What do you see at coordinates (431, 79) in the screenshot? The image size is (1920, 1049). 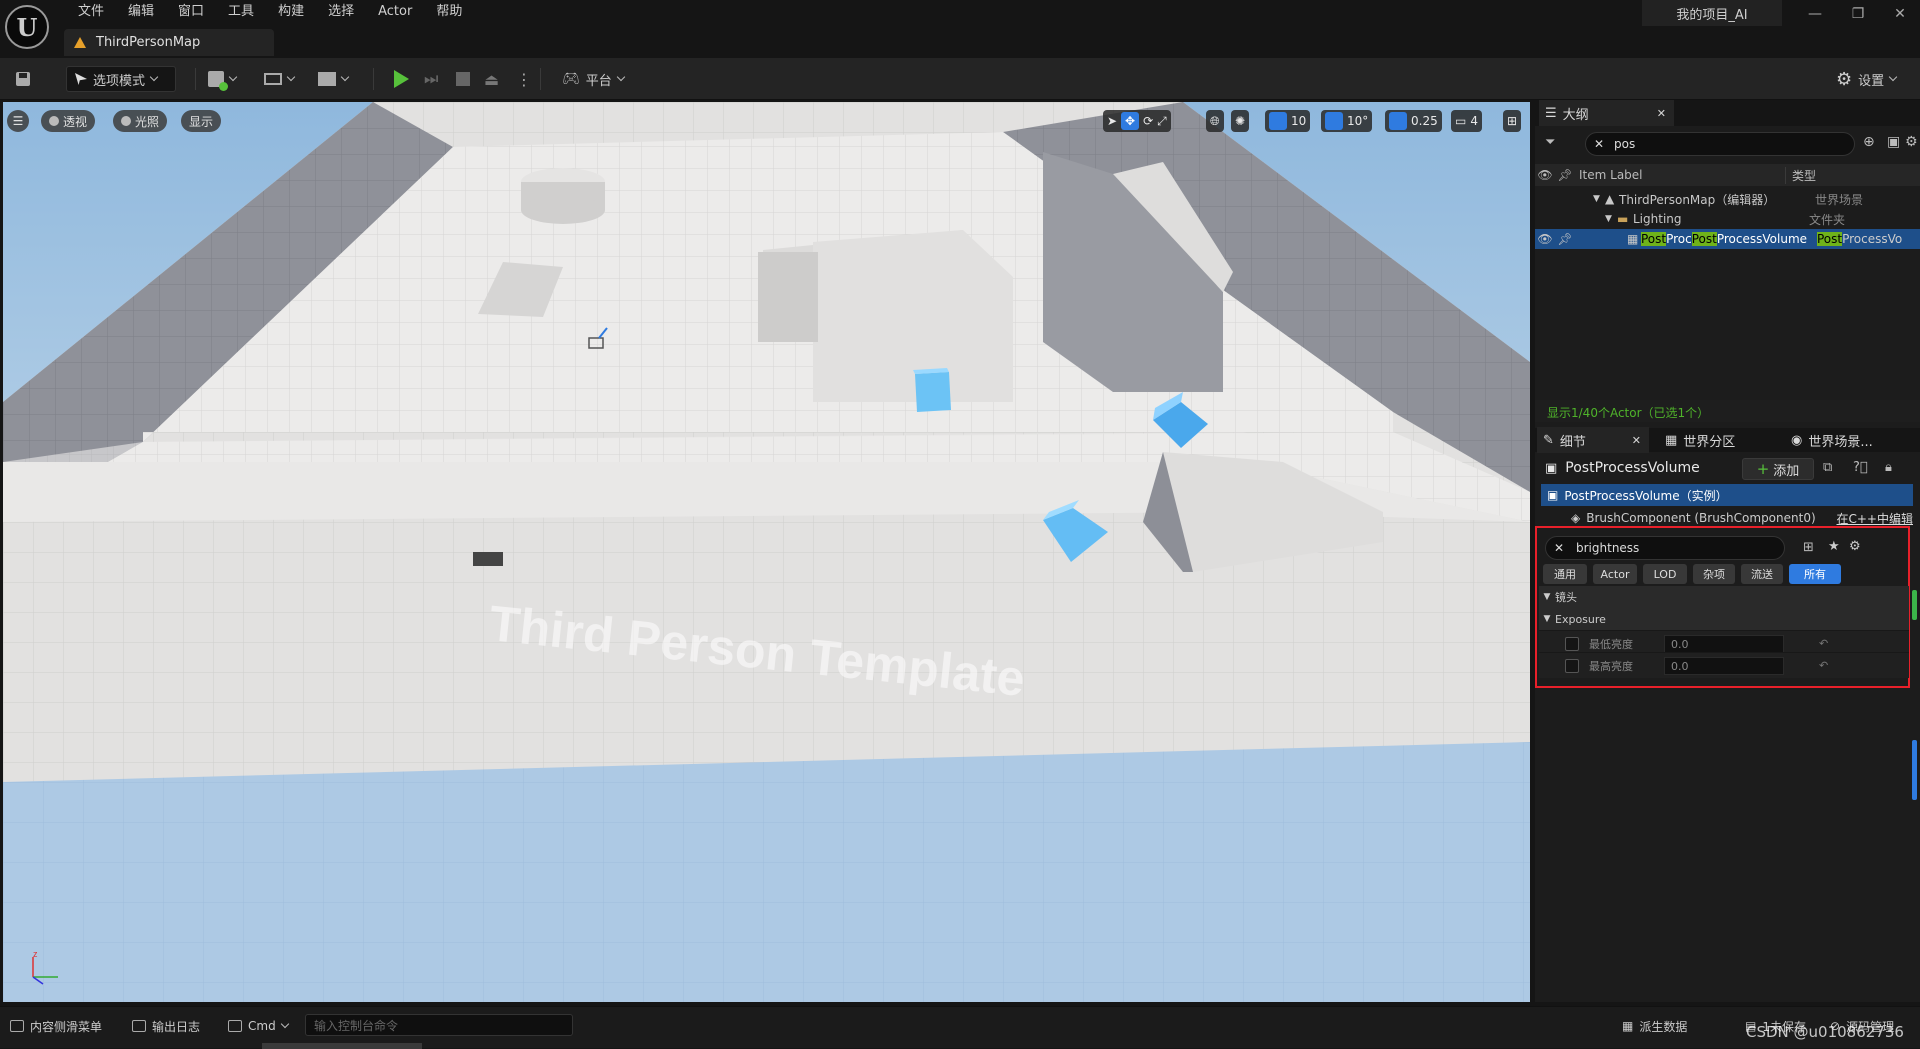 I see `step-button: ⏭` at bounding box center [431, 79].